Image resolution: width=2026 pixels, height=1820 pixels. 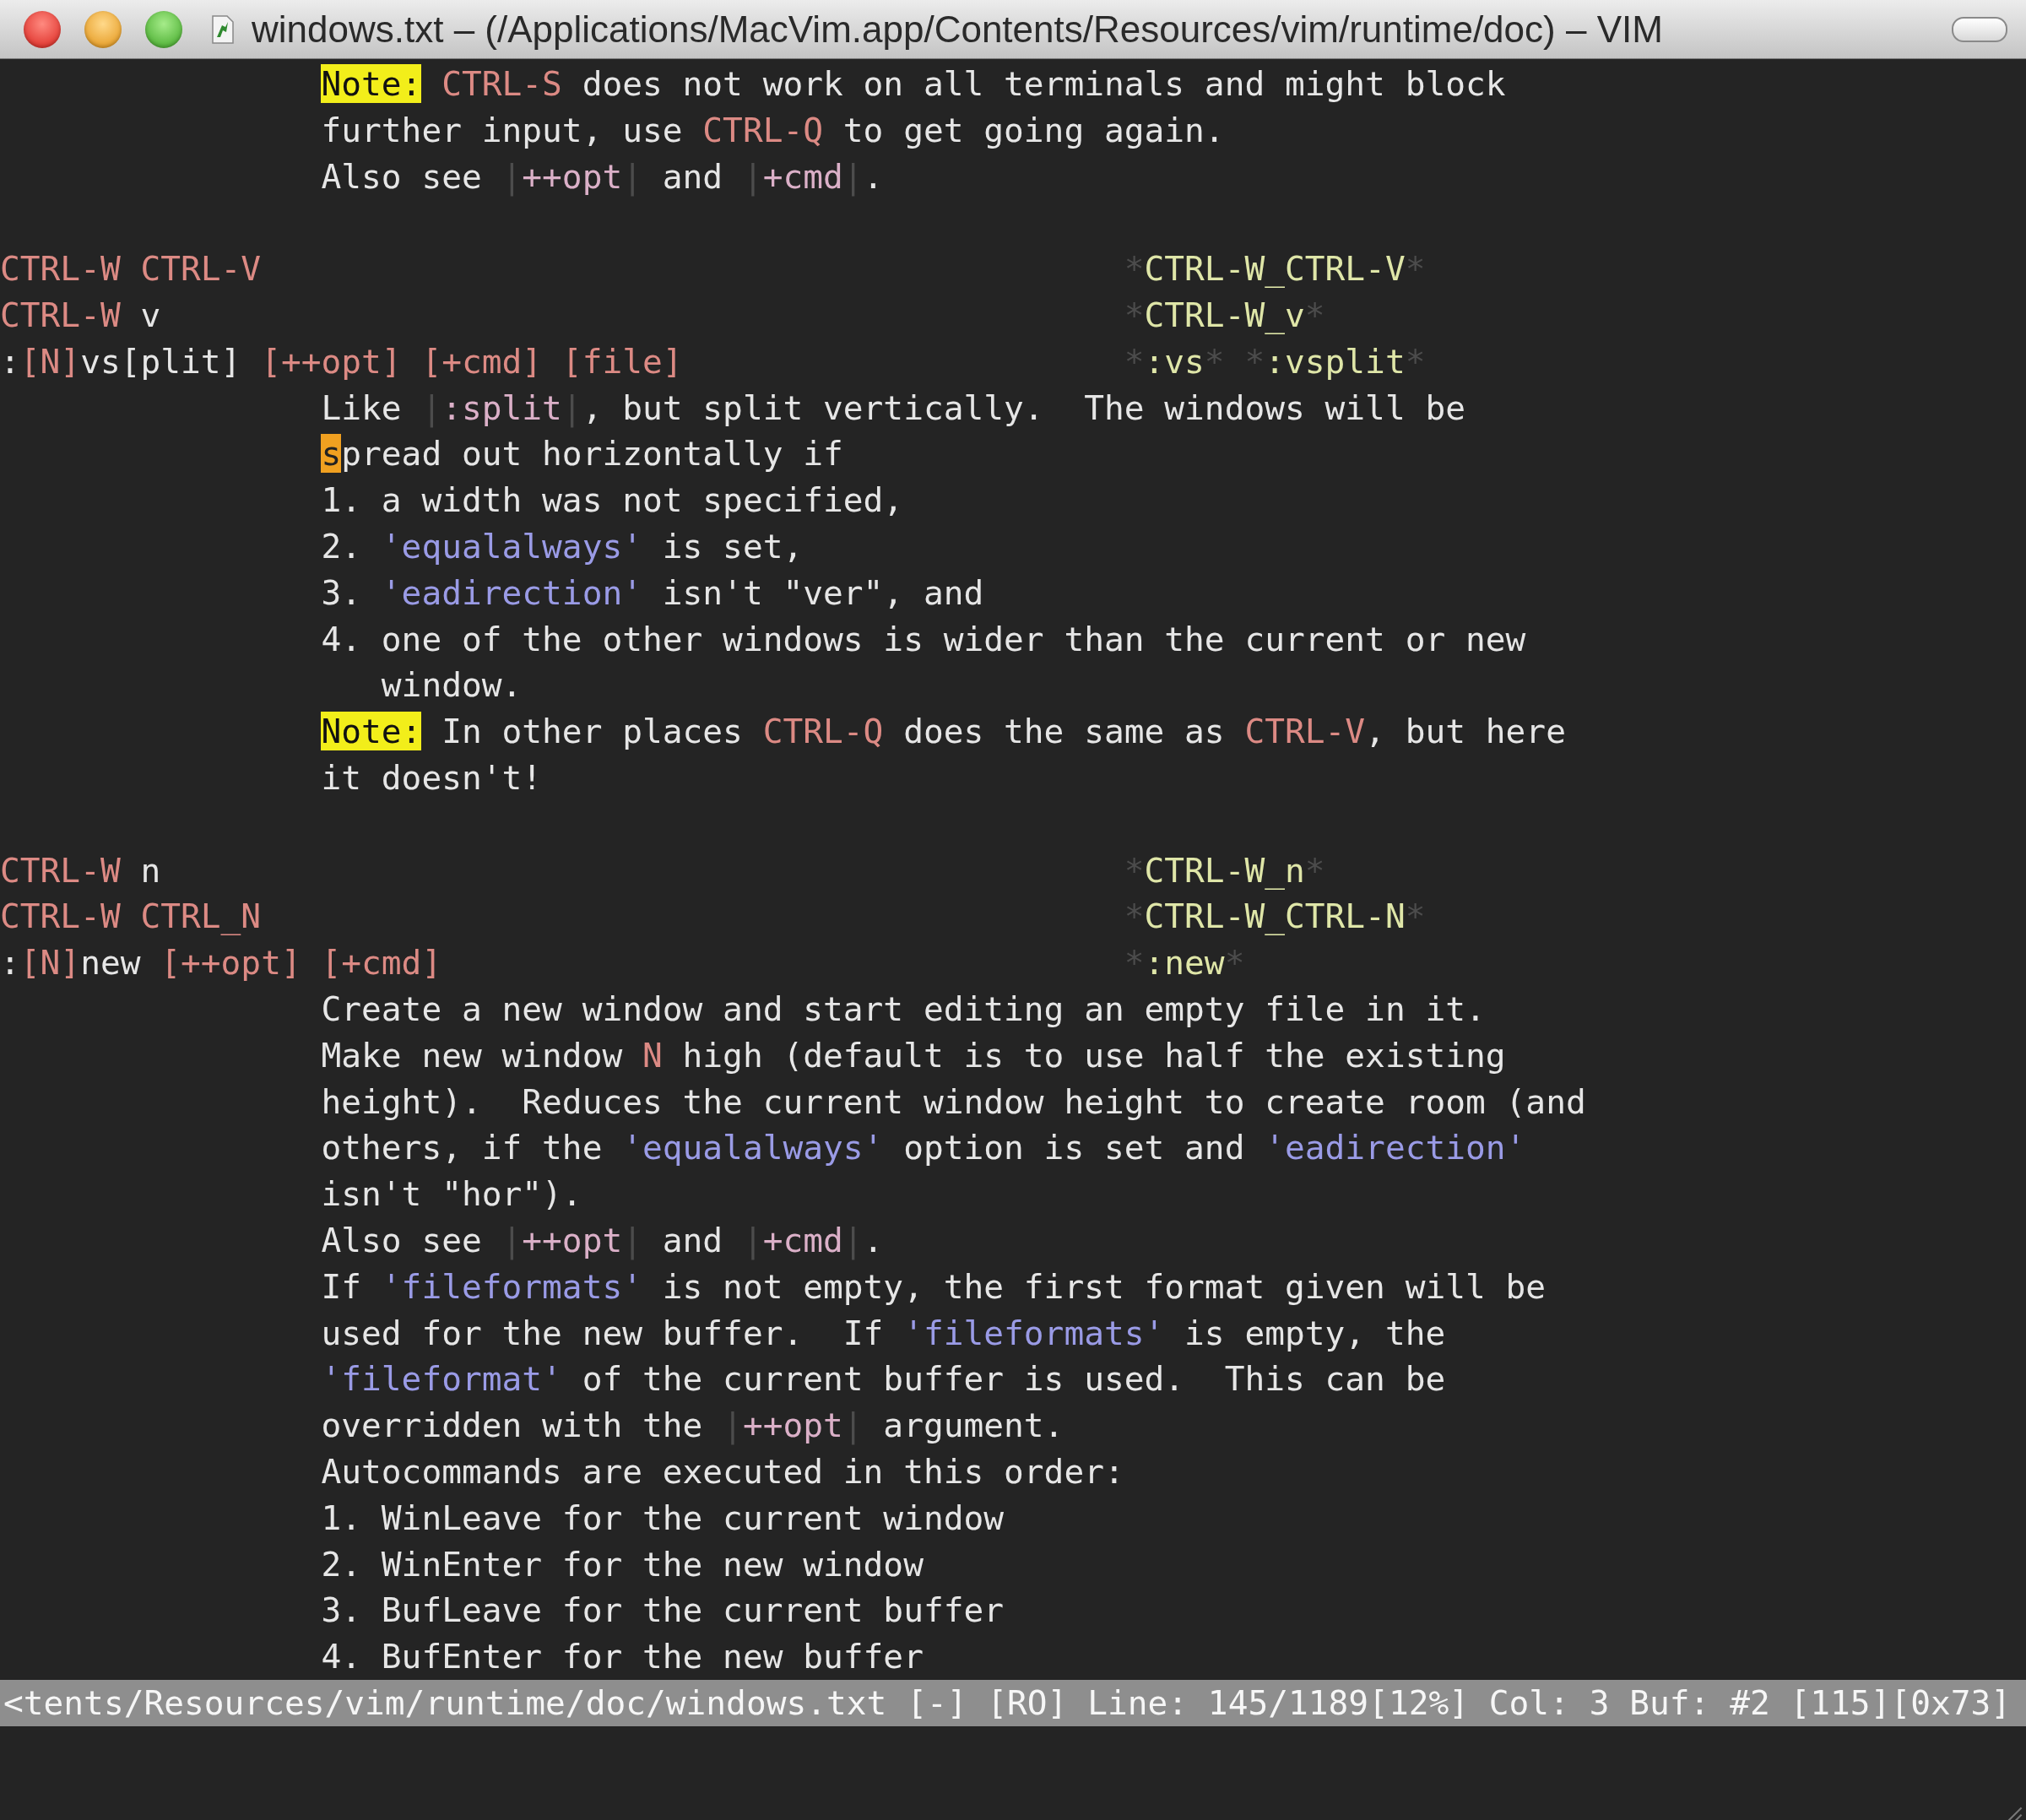 I want to click on help-text: it doesn't!, so click(x=432, y=777).